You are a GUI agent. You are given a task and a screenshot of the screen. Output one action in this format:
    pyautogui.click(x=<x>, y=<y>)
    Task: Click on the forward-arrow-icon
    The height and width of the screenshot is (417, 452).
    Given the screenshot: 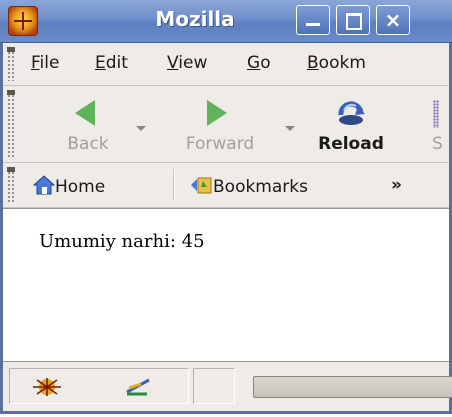 What is the action you would take?
    pyautogui.click(x=217, y=113)
    